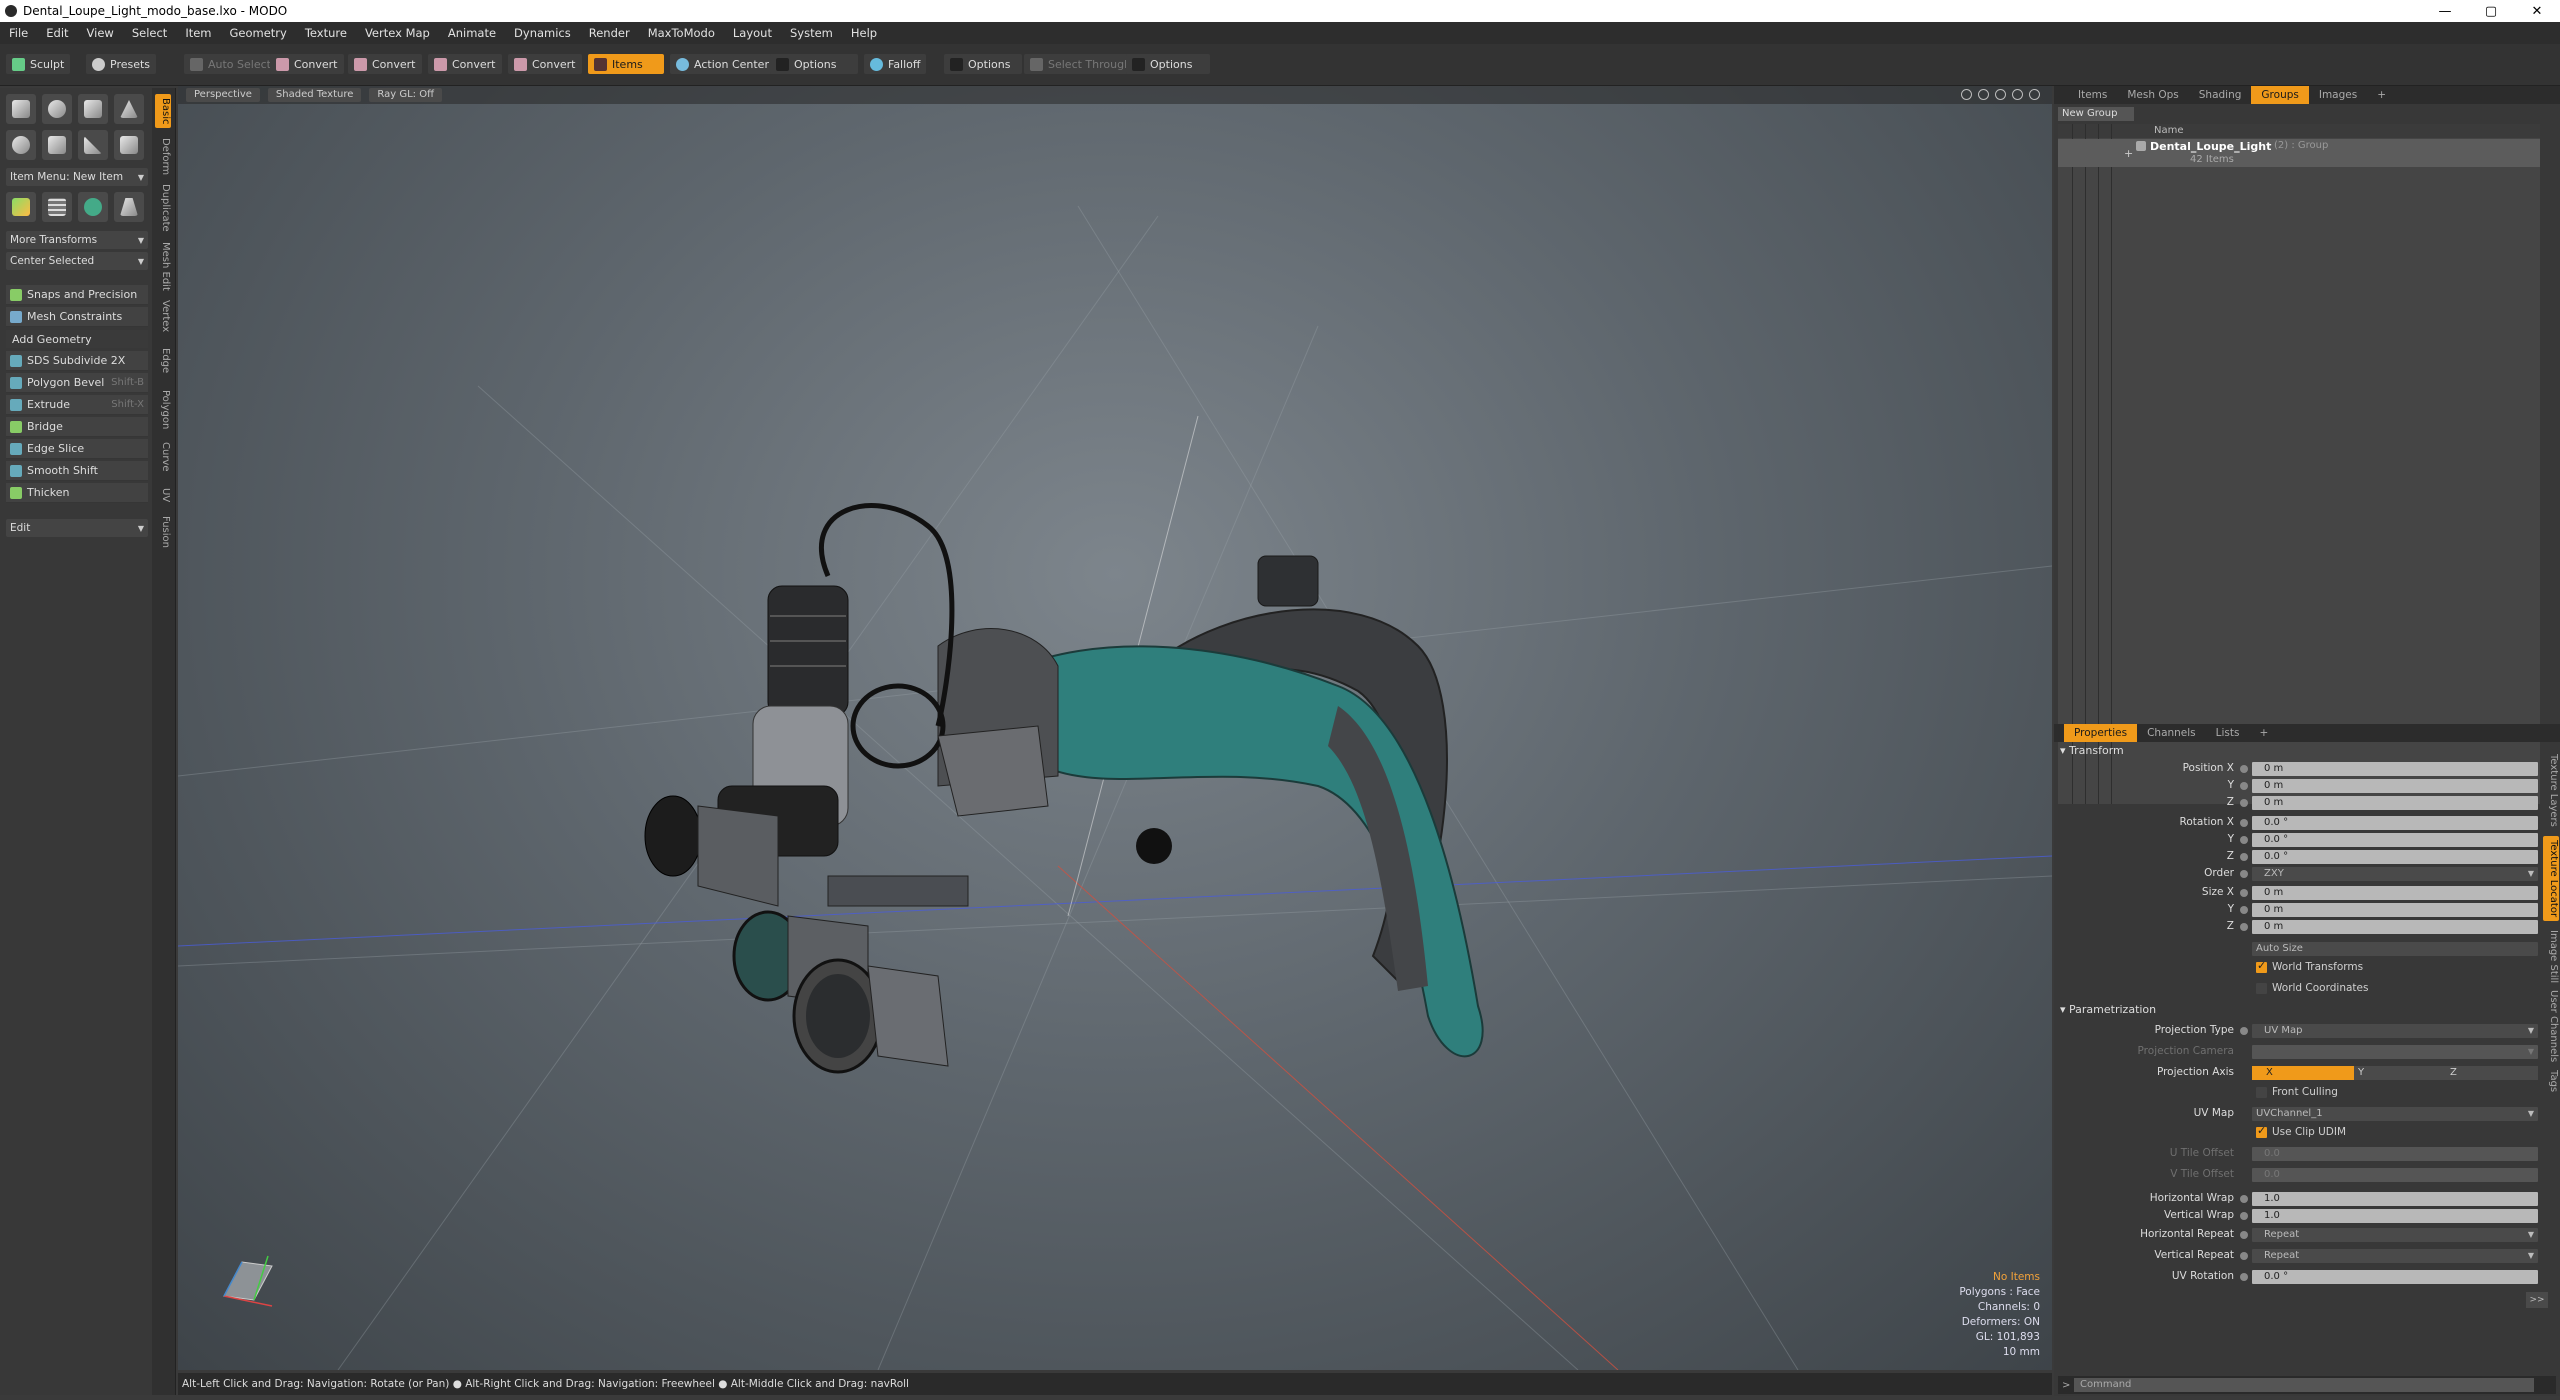  What do you see at coordinates (2551, 790) in the screenshot?
I see `tab-texture-layers: Texture Layers` at bounding box center [2551, 790].